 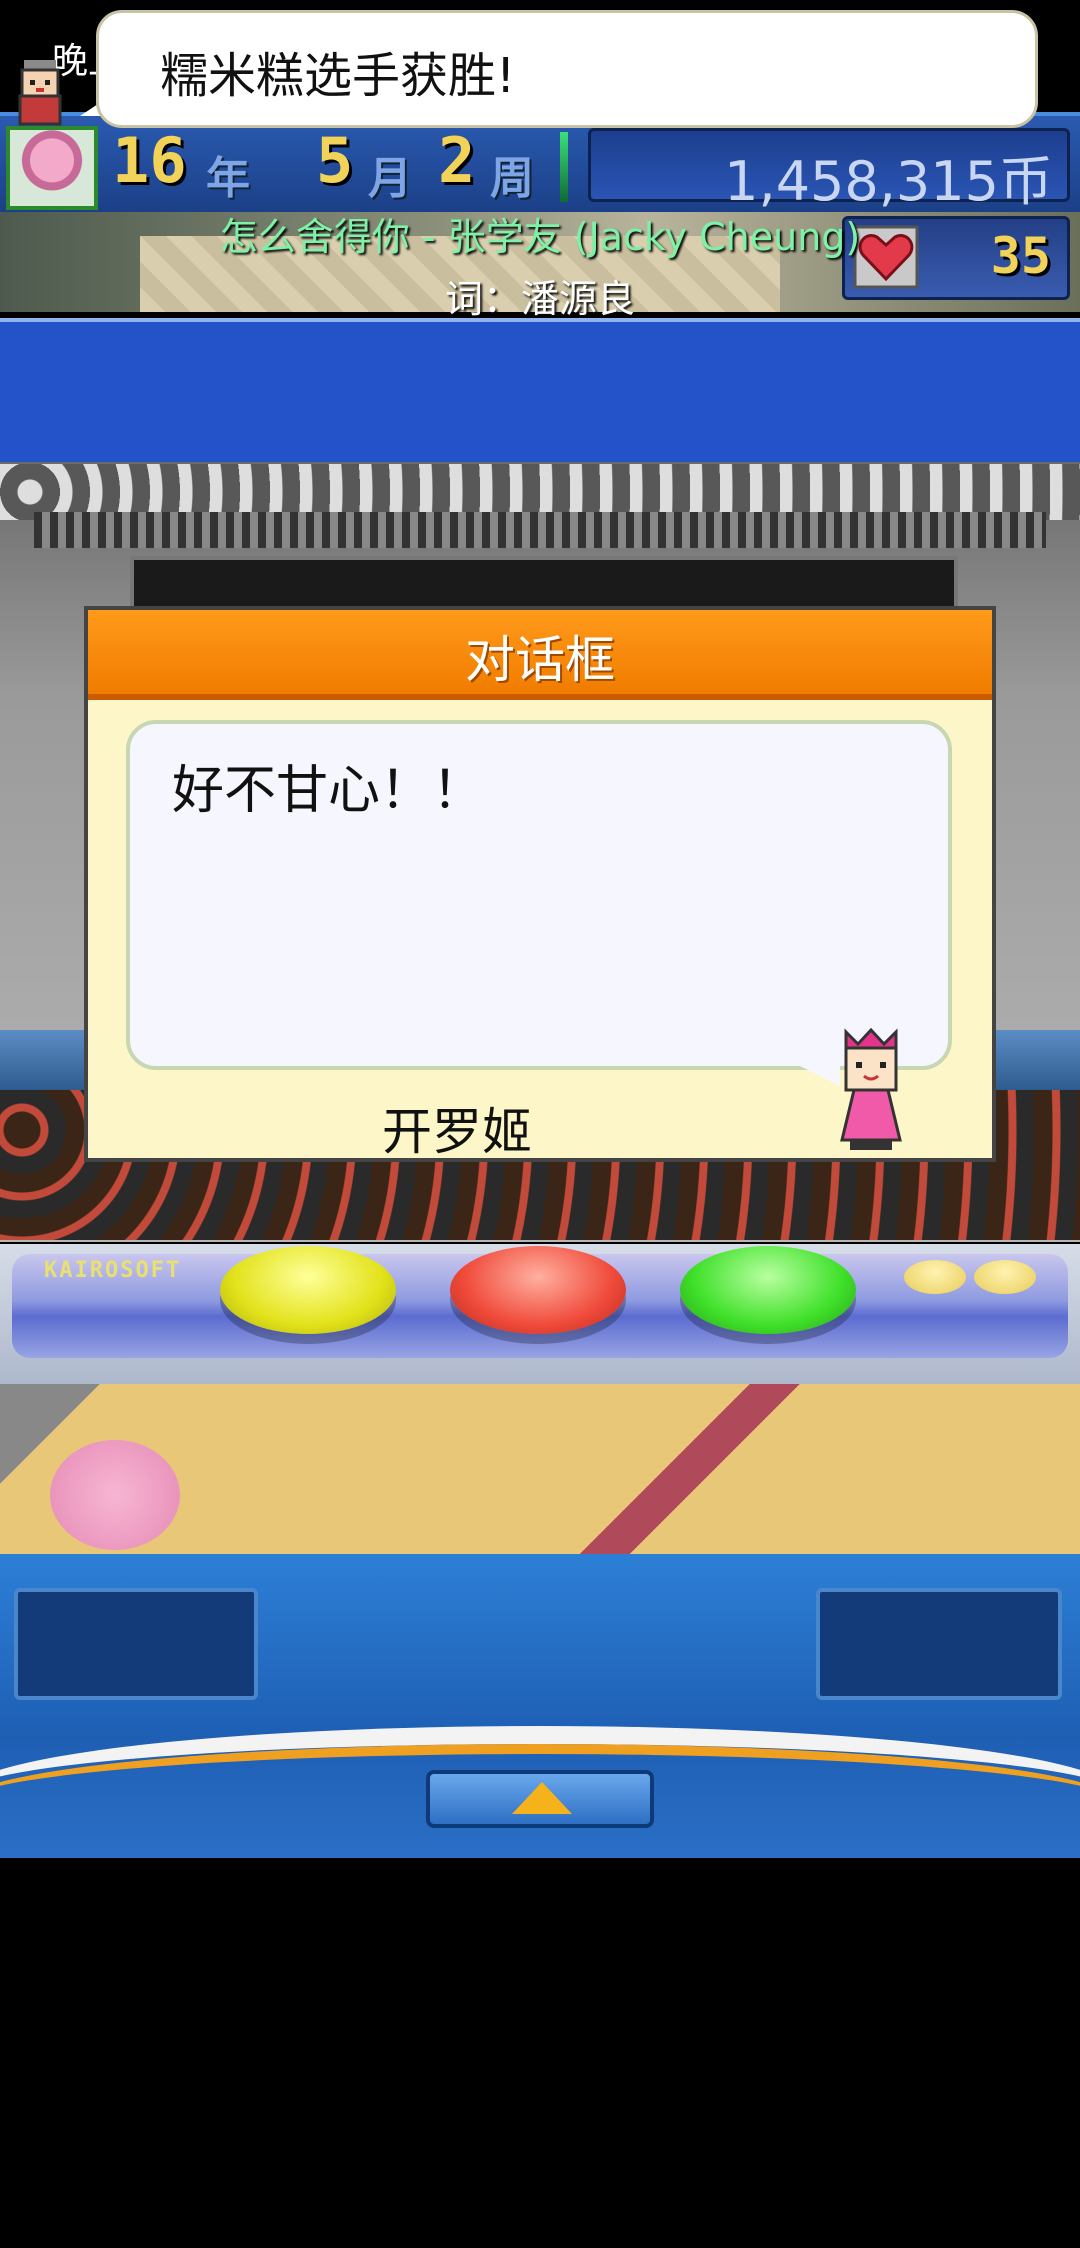 What do you see at coordinates (52, 168) in the screenshot?
I see `cherry-blossom-icon` at bounding box center [52, 168].